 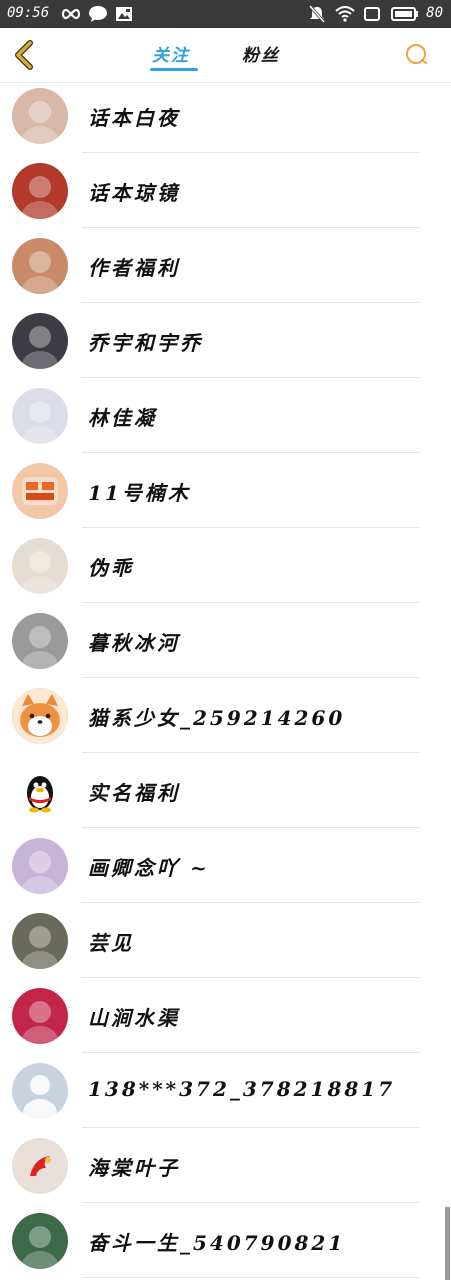 What do you see at coordinates (71, 14) in the screenshot?
I see `infinity-icon` at bounding box center [71, 14].